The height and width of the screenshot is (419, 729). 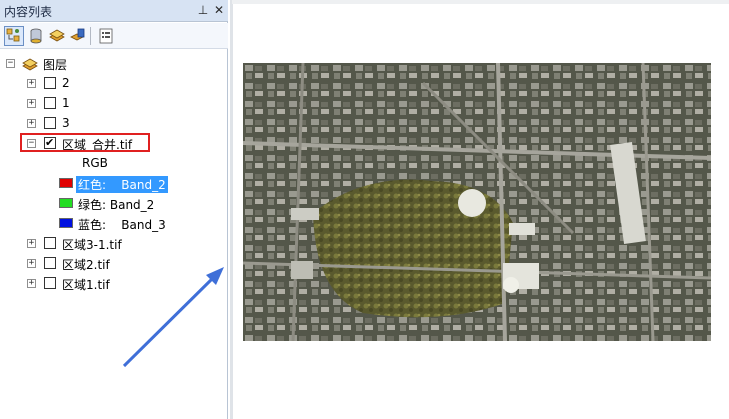 I want to click on list-by-visibility-icon, so click(x=57, y=35).